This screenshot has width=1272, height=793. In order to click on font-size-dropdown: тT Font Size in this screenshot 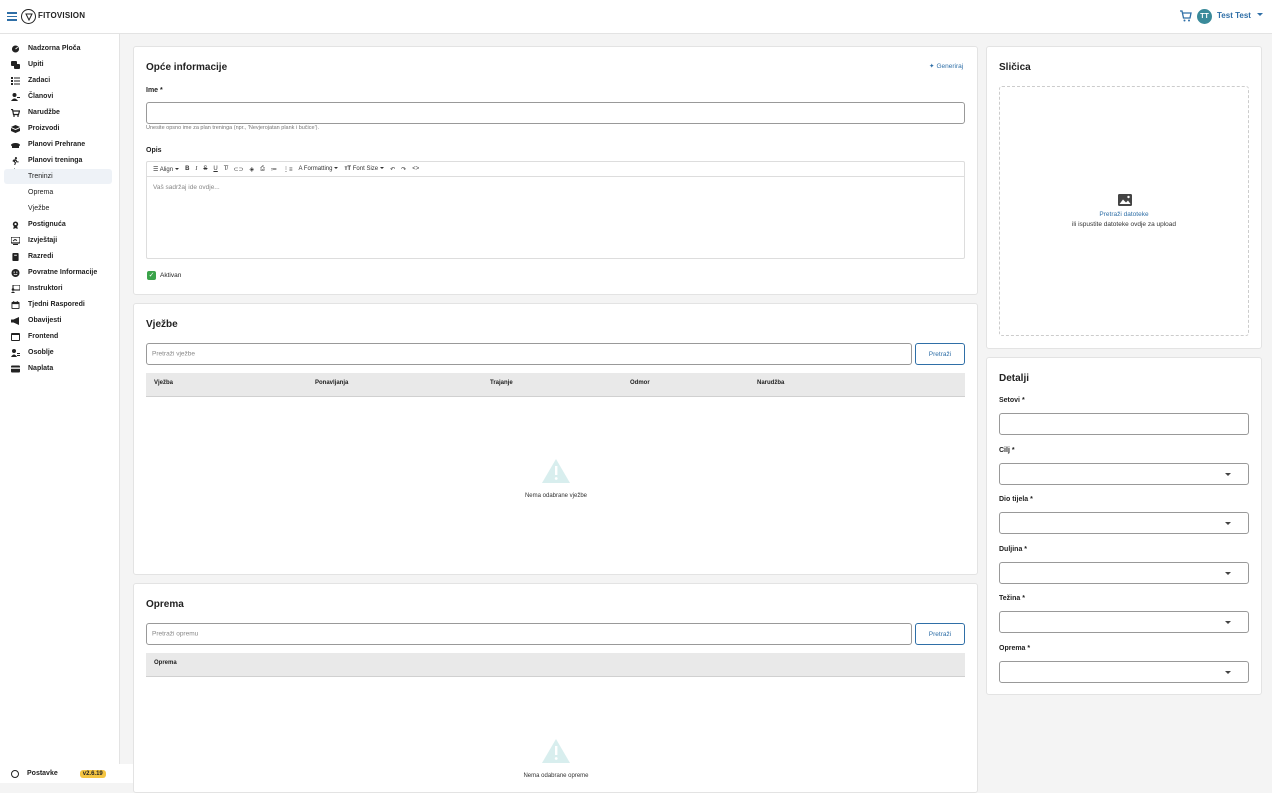, I will do `click(364, 169)`.